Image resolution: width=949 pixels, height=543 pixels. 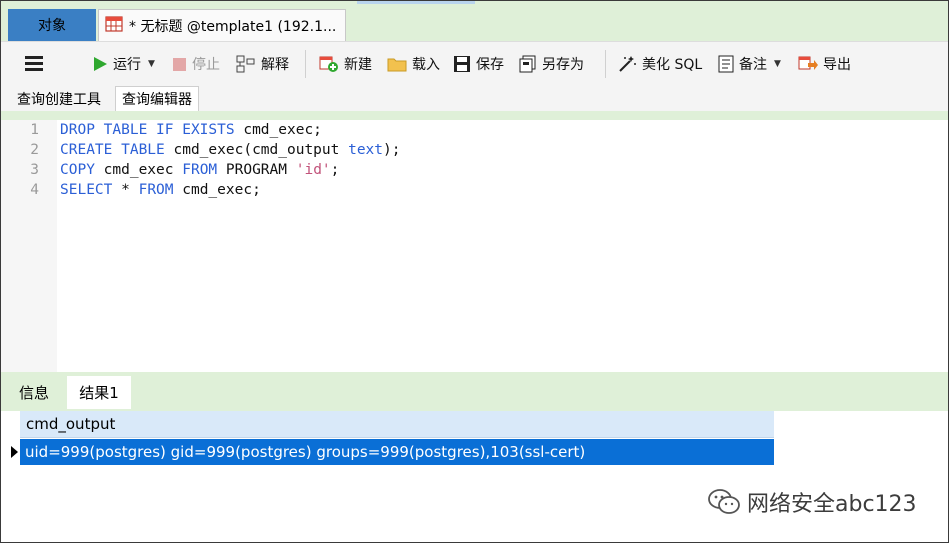 I want to click on save-as-icon, so click(x=527, y=64).